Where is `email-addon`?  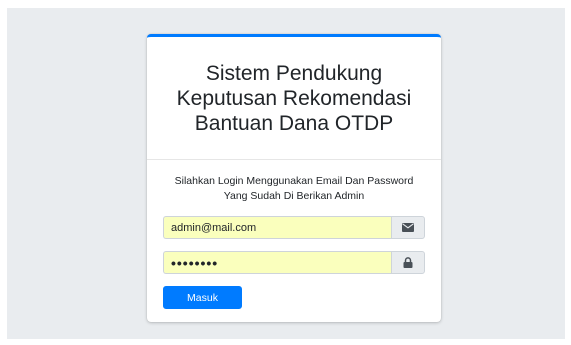 email-addon is located at coordinates (408, 227).